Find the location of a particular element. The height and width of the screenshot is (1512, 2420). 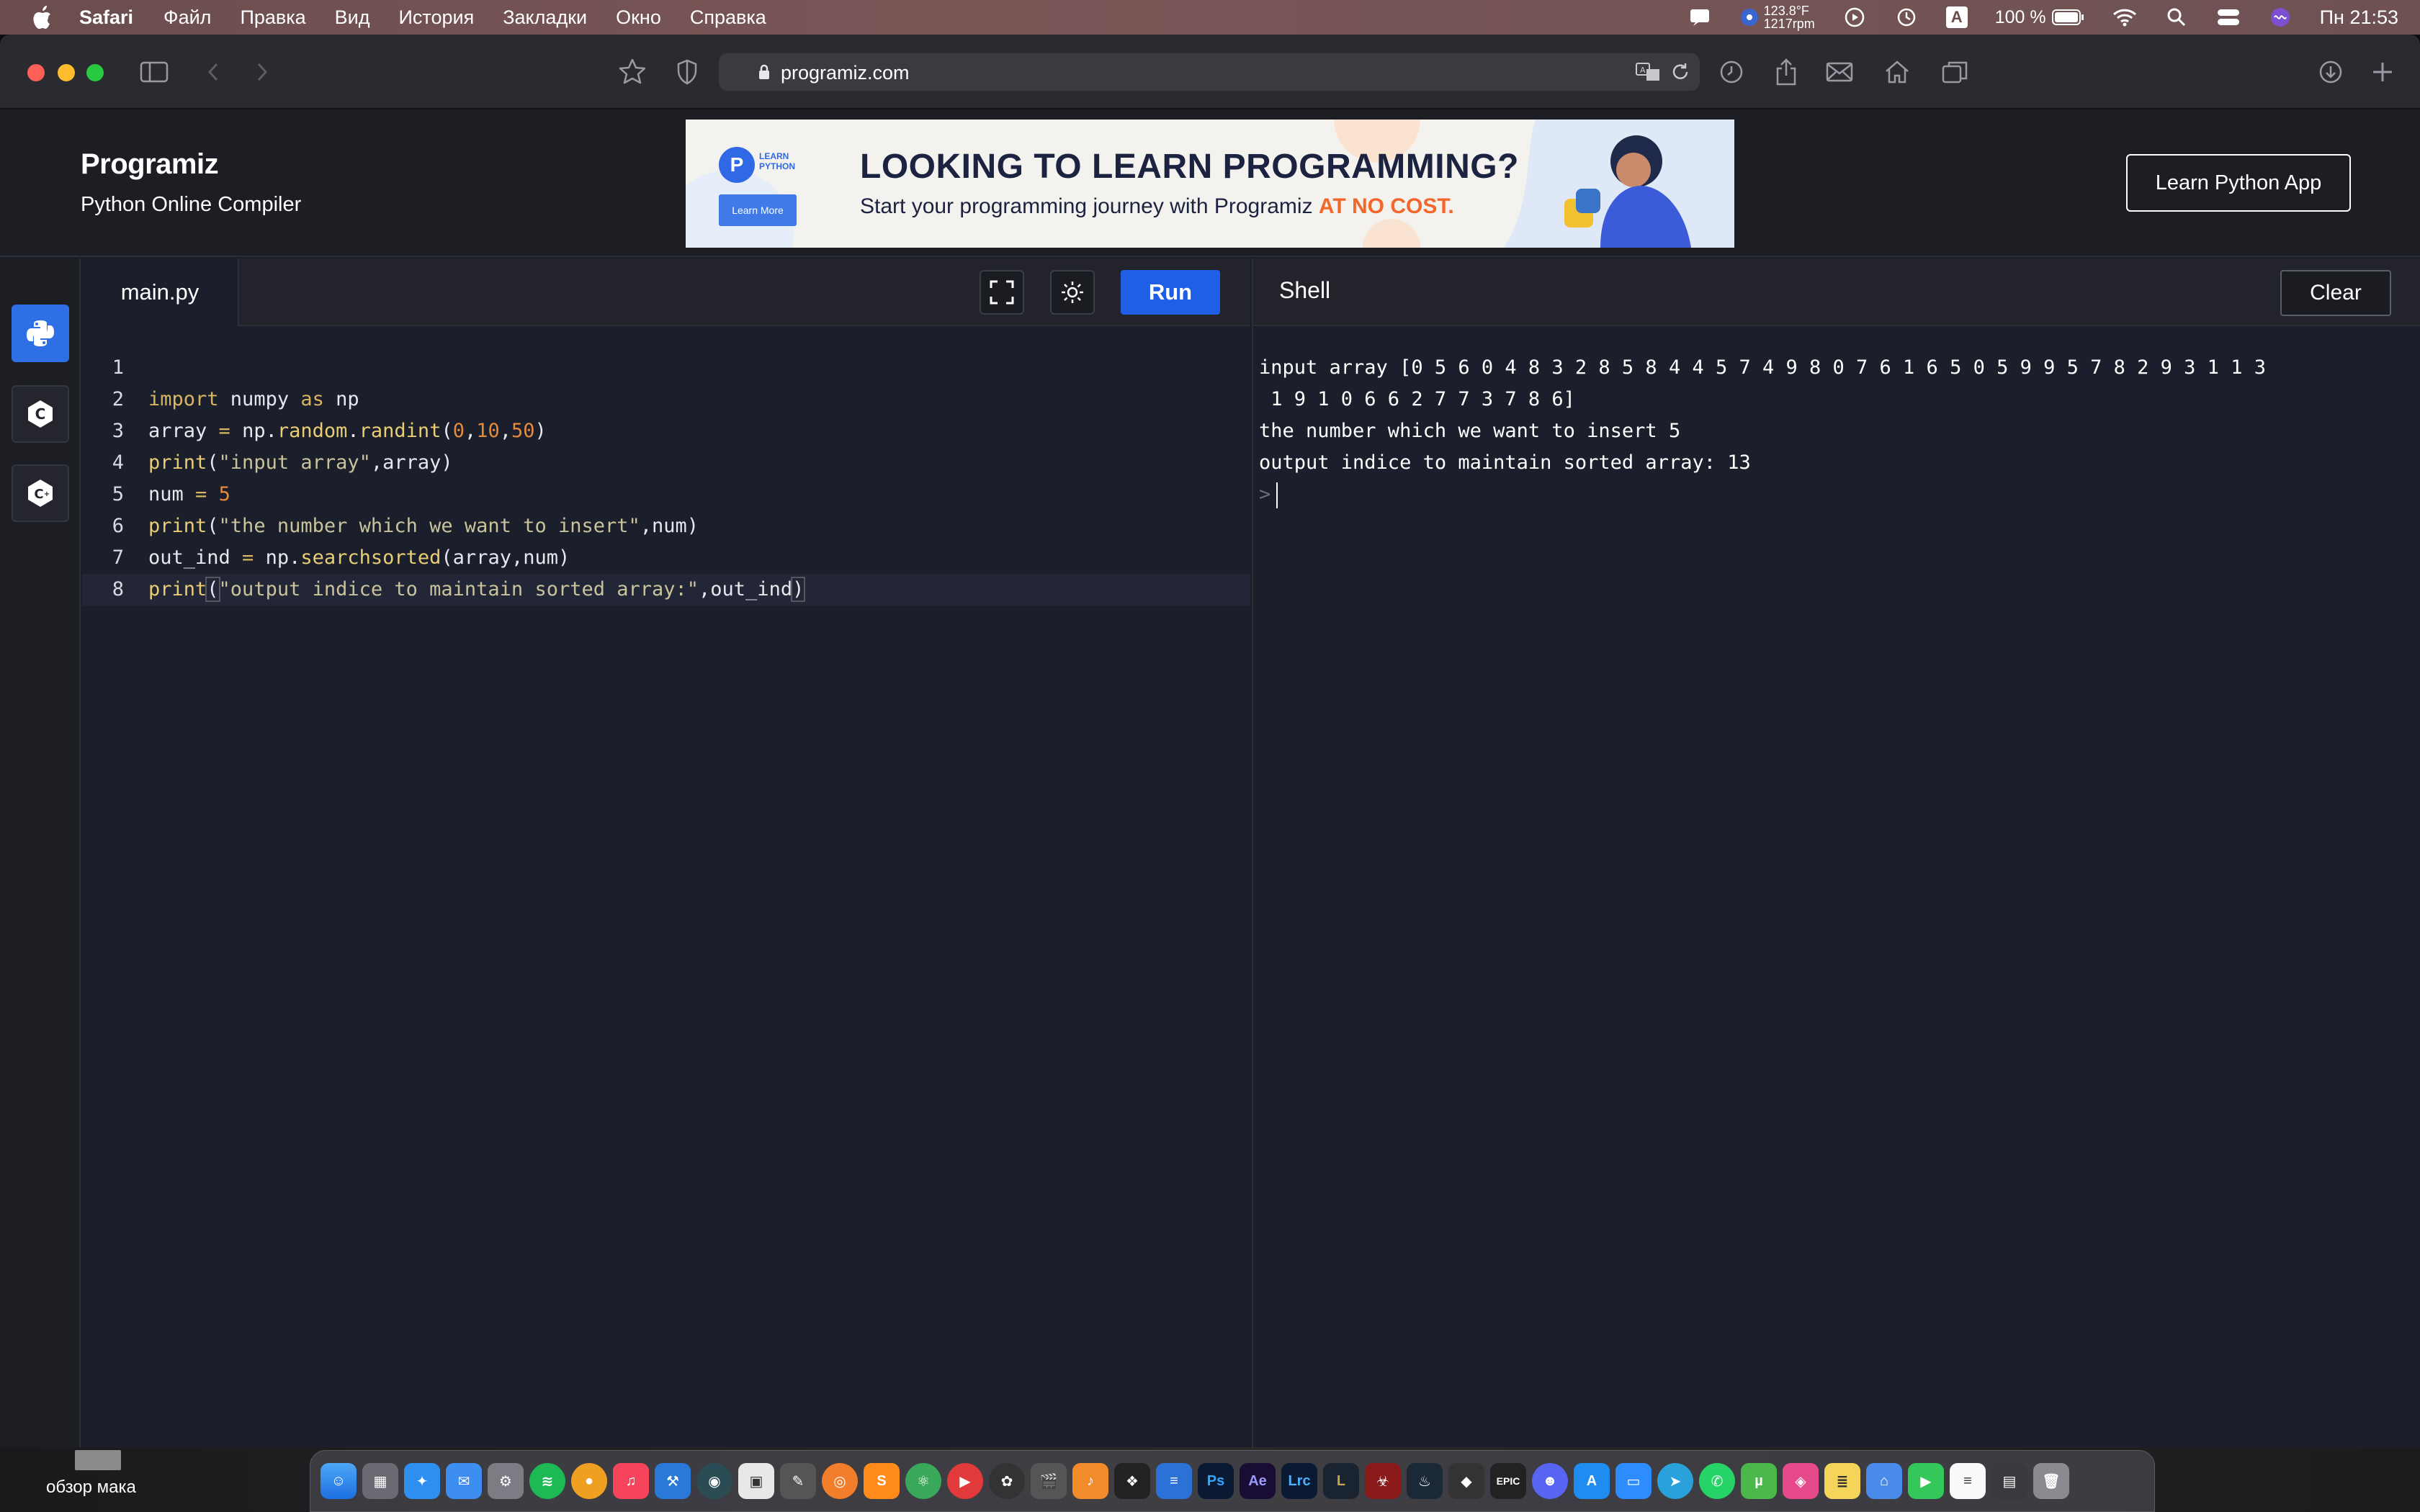

utorrent-icon: µ is located at coordinates (1759, 1481).